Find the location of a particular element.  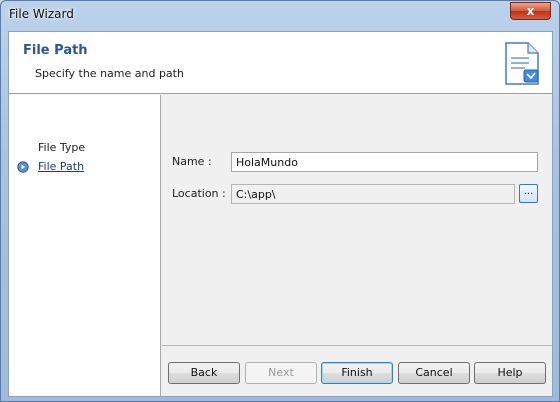

location-label: Location : is located at coordinates (199, 193).